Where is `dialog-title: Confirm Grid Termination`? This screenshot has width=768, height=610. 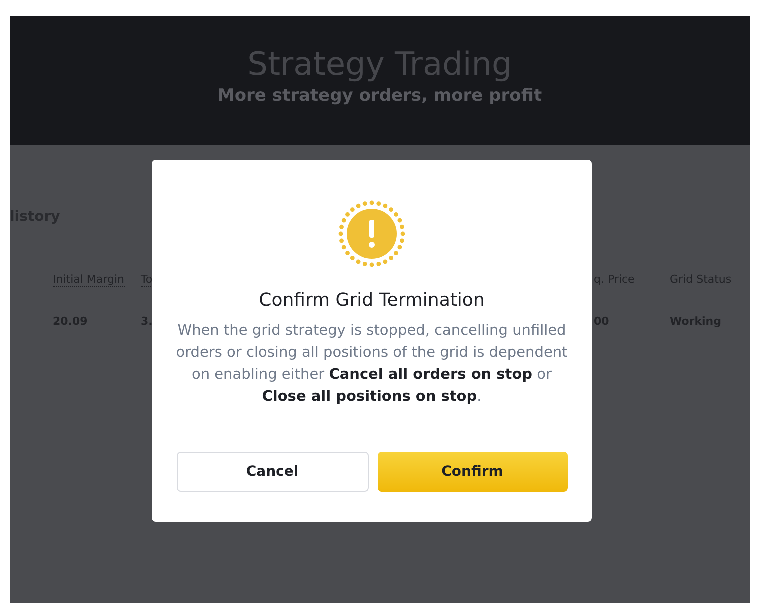
dialog-title: Confirm Grid Termination is located at coordinates (372, 301).